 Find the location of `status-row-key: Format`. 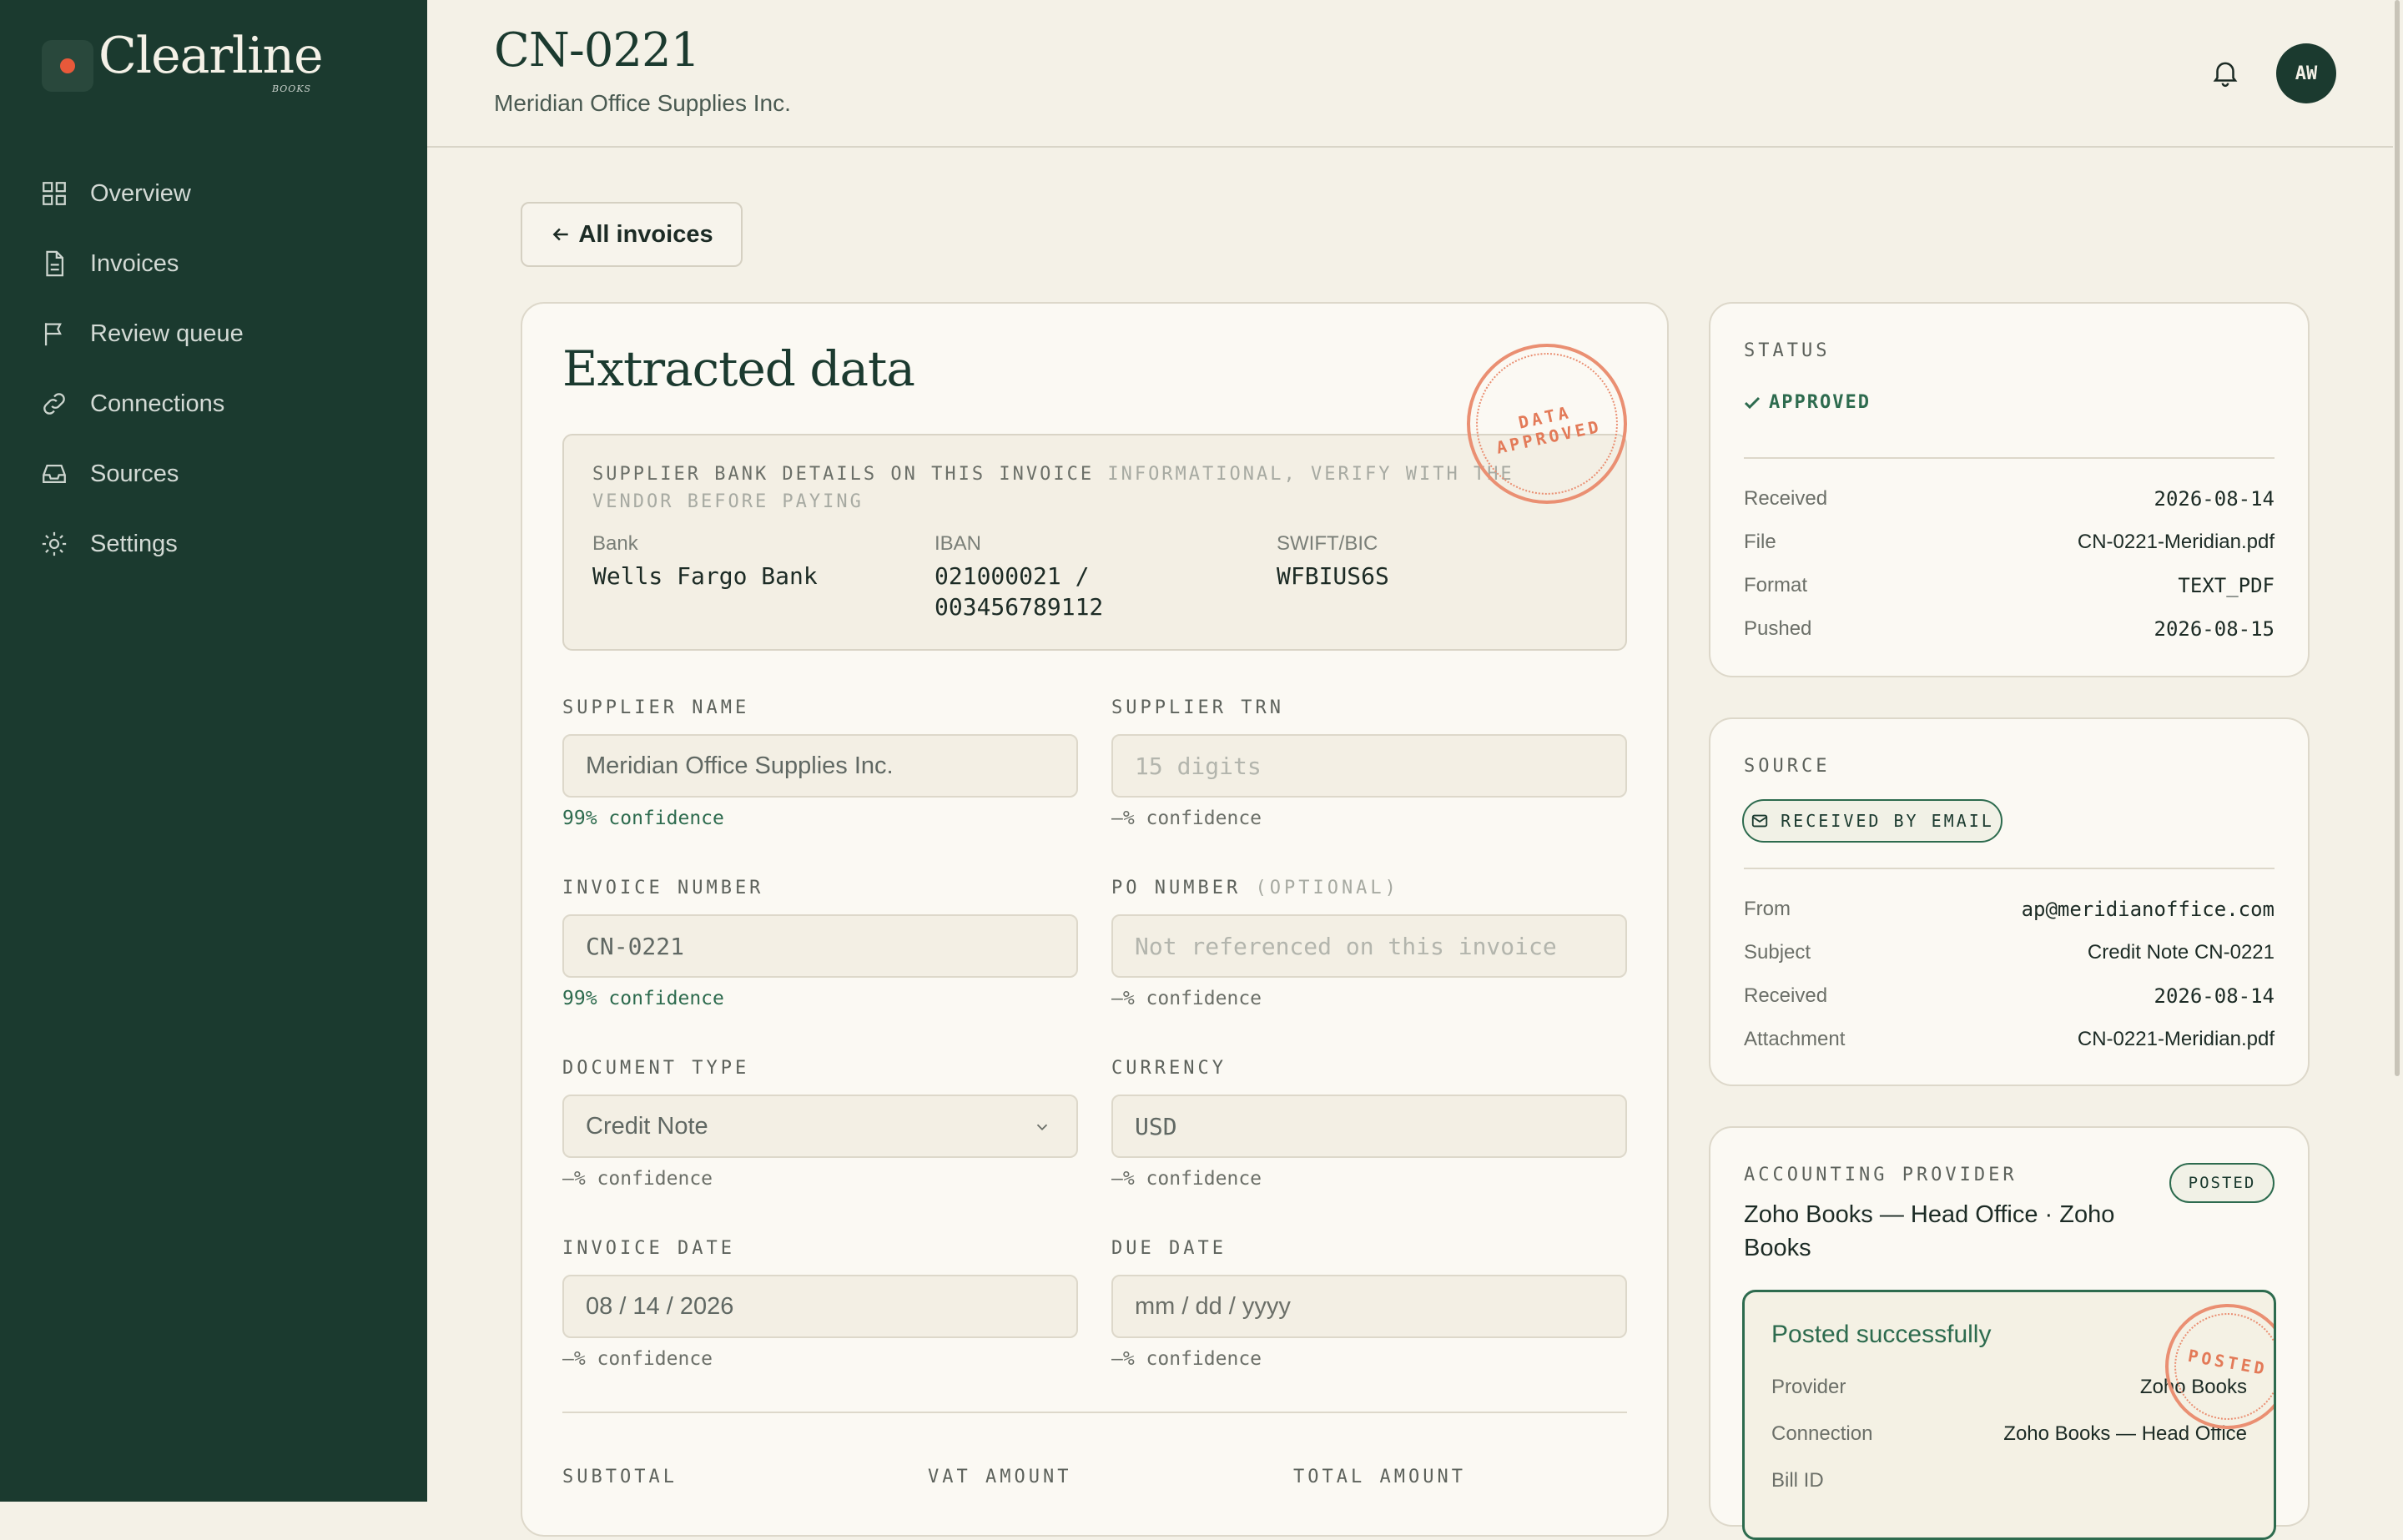

status-row-key: Format is located at coordinates (1776, 585).